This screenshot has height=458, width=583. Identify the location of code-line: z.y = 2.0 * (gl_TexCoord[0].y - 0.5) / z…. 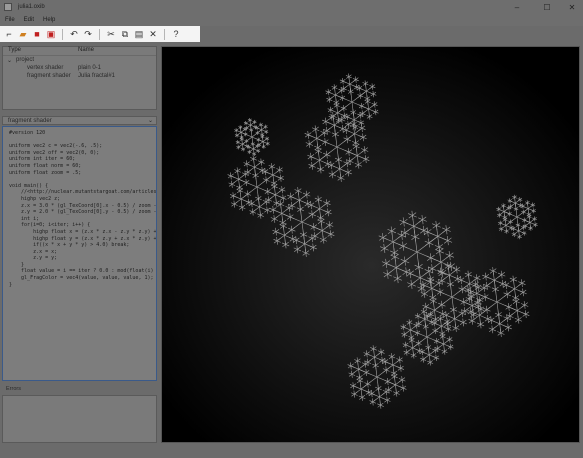
(89, 212).